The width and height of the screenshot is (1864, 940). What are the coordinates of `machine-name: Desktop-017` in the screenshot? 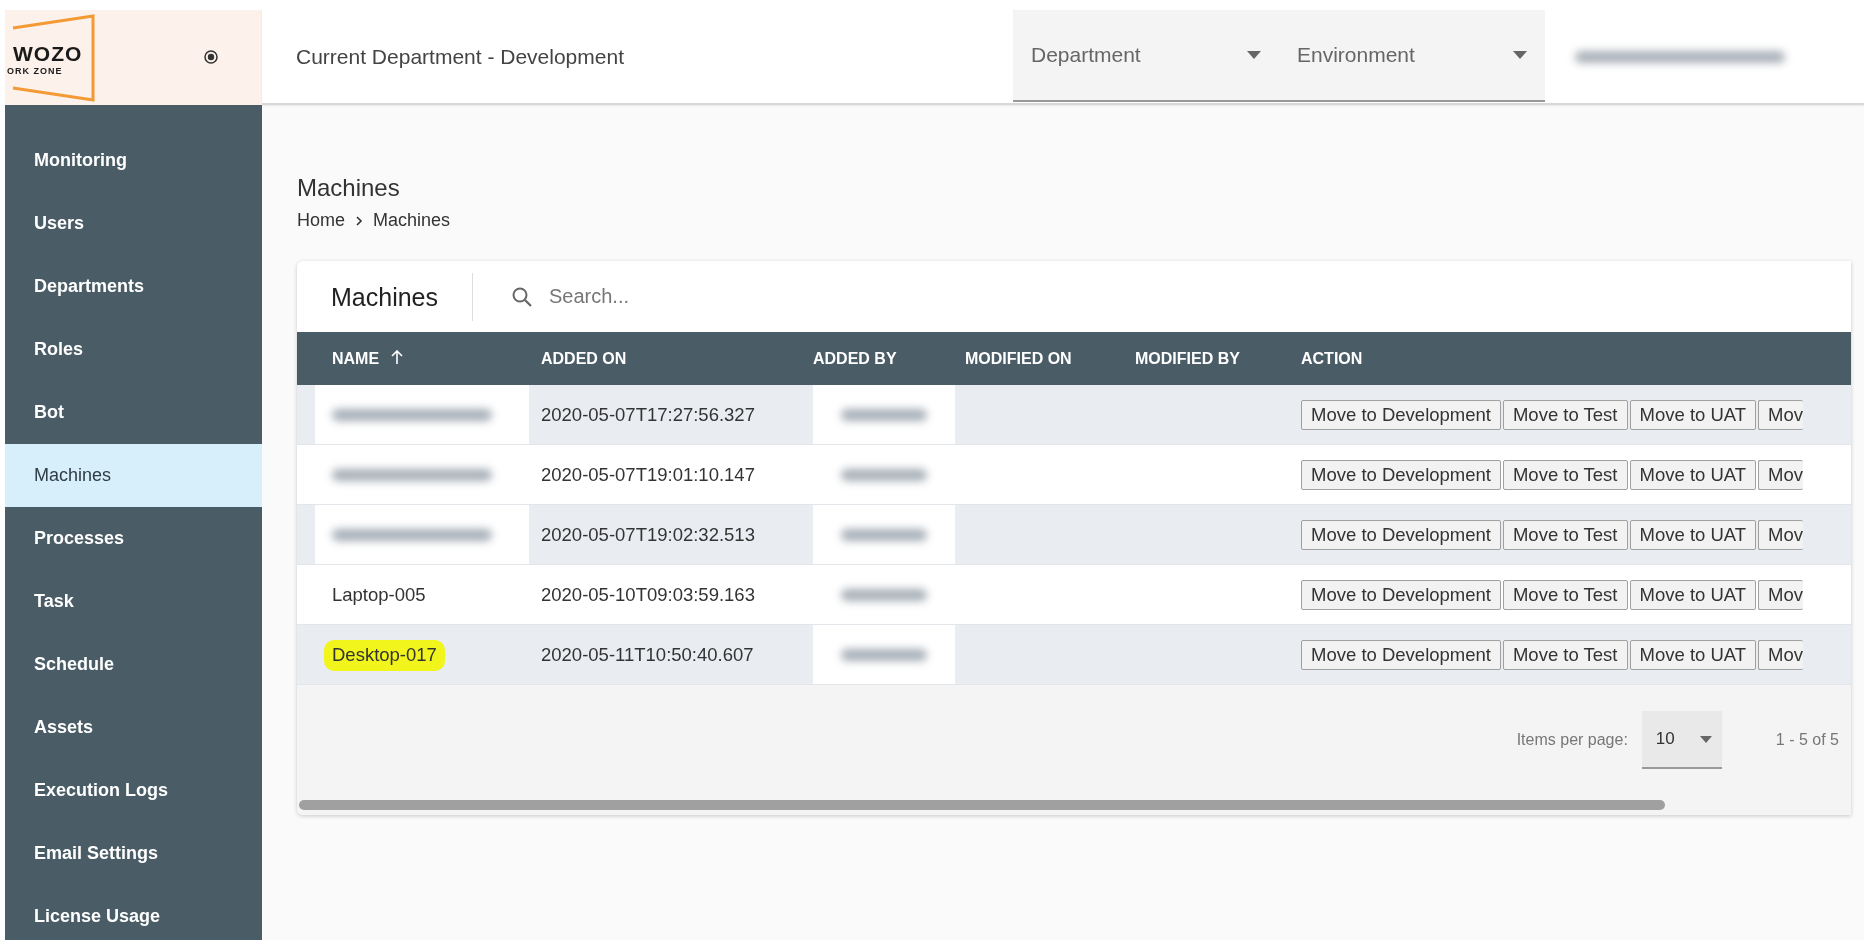 It's located at (384, 655).